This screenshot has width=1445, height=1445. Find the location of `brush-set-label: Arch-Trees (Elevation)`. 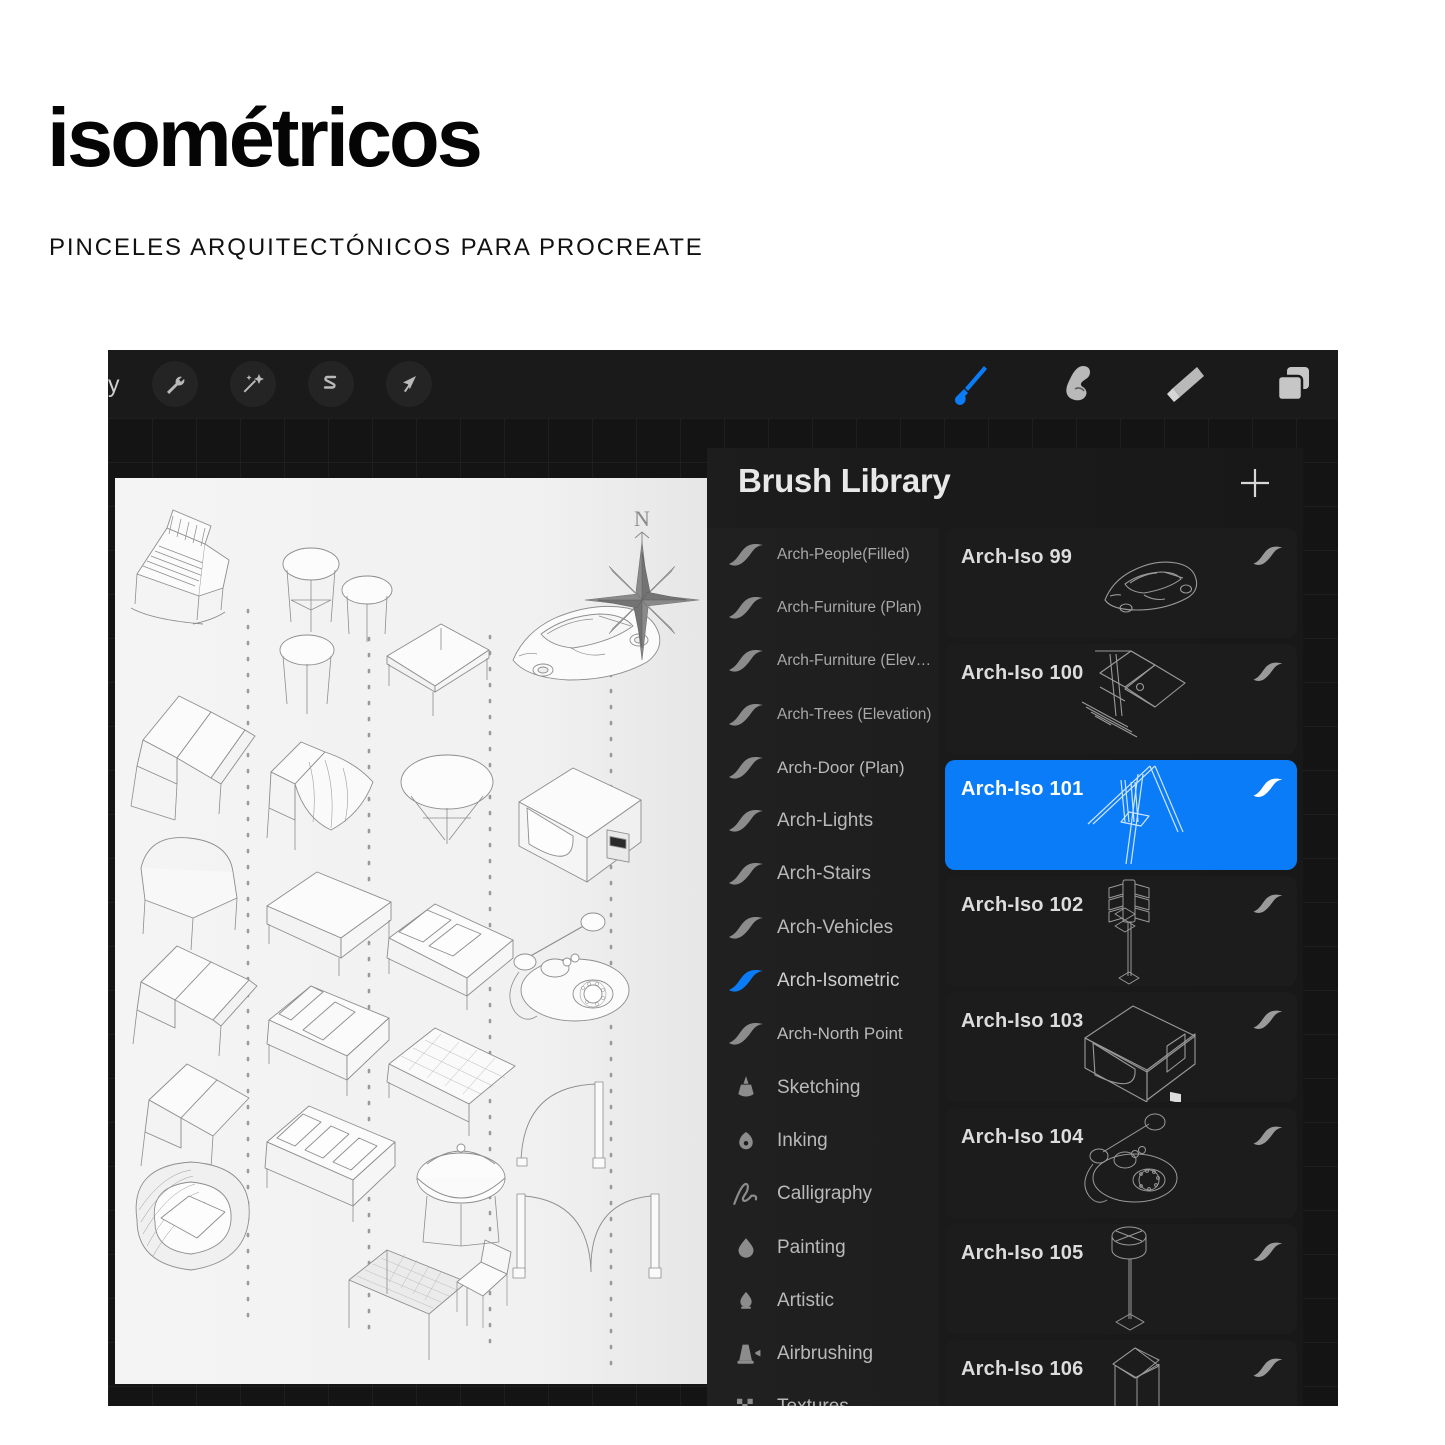

brush-set-label: Arch-Trees (Elevation) is located at coordinates (854, 714).